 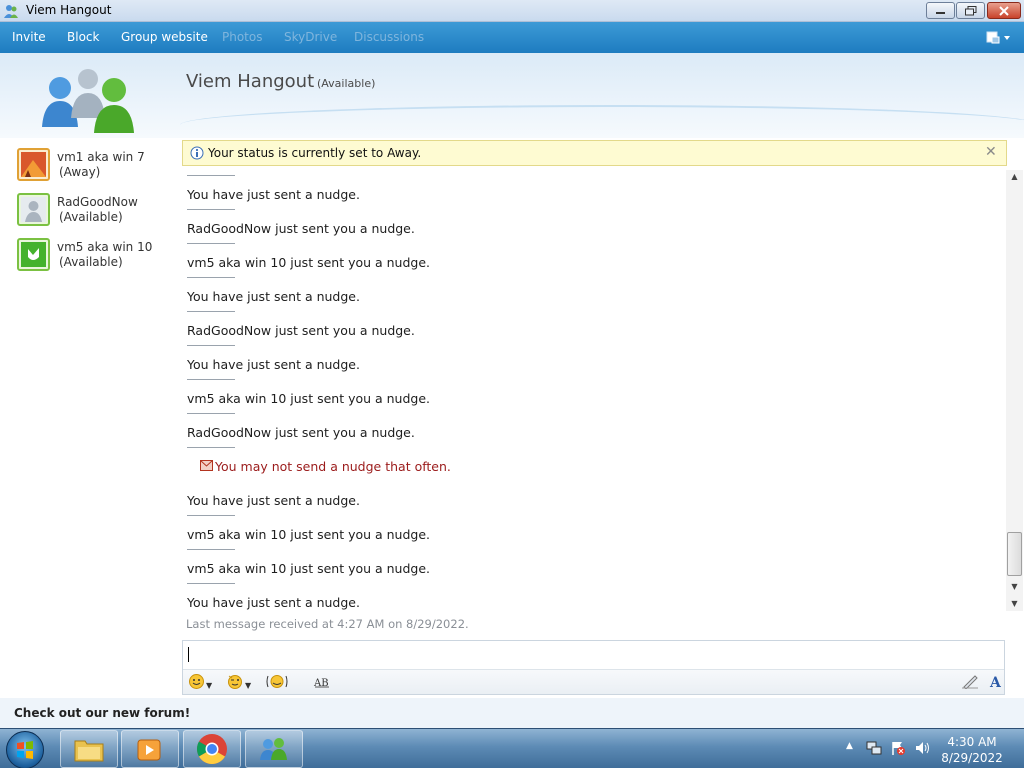 What do you see at coordinates (311, 37) in the screenshot?
I see `menu-skydrive: SkyDrive` at bounding box center [311, 37].